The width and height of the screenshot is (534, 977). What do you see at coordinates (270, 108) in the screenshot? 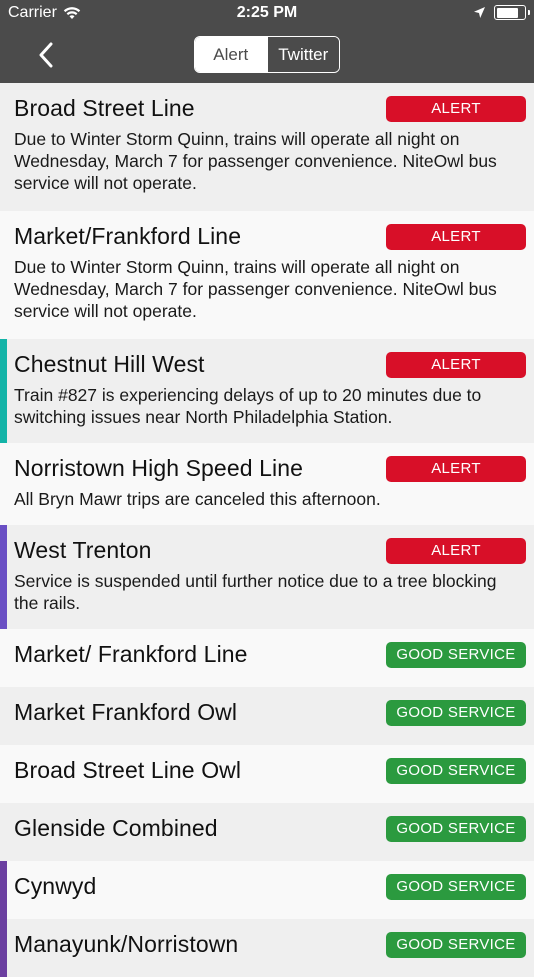
I see `list-item-header: Broad Street Line ALERT` at bounding box center [270, 108].